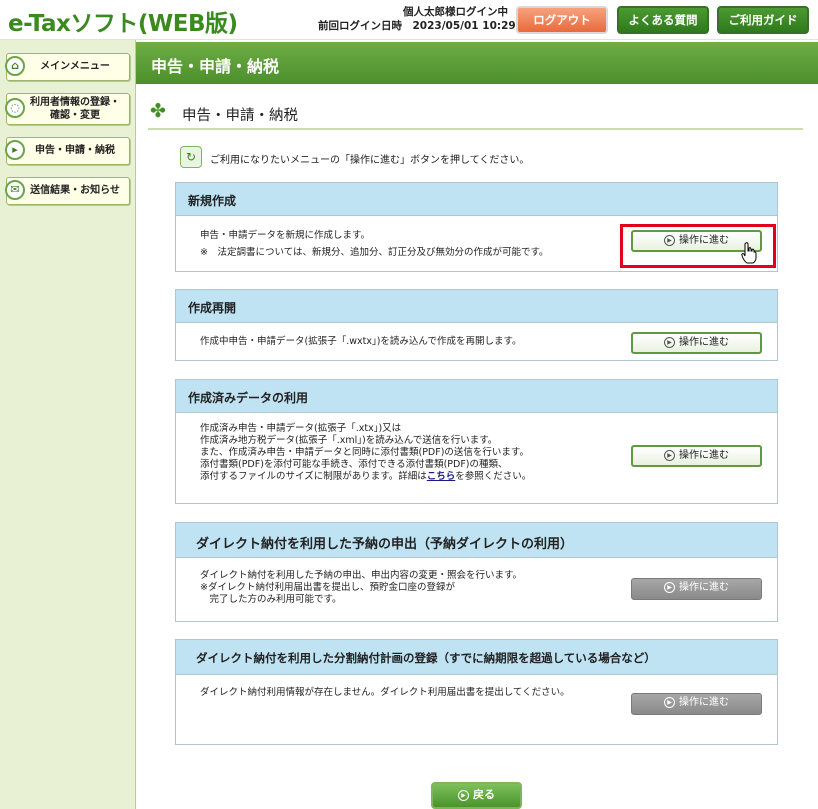 Image resolution: width=818 pixels, height=809 pixels. What do you see at coordinates (763, 20) in the screenshot?
I see `guide-button: ご利用ガイド` at bounding box center [763, 20].